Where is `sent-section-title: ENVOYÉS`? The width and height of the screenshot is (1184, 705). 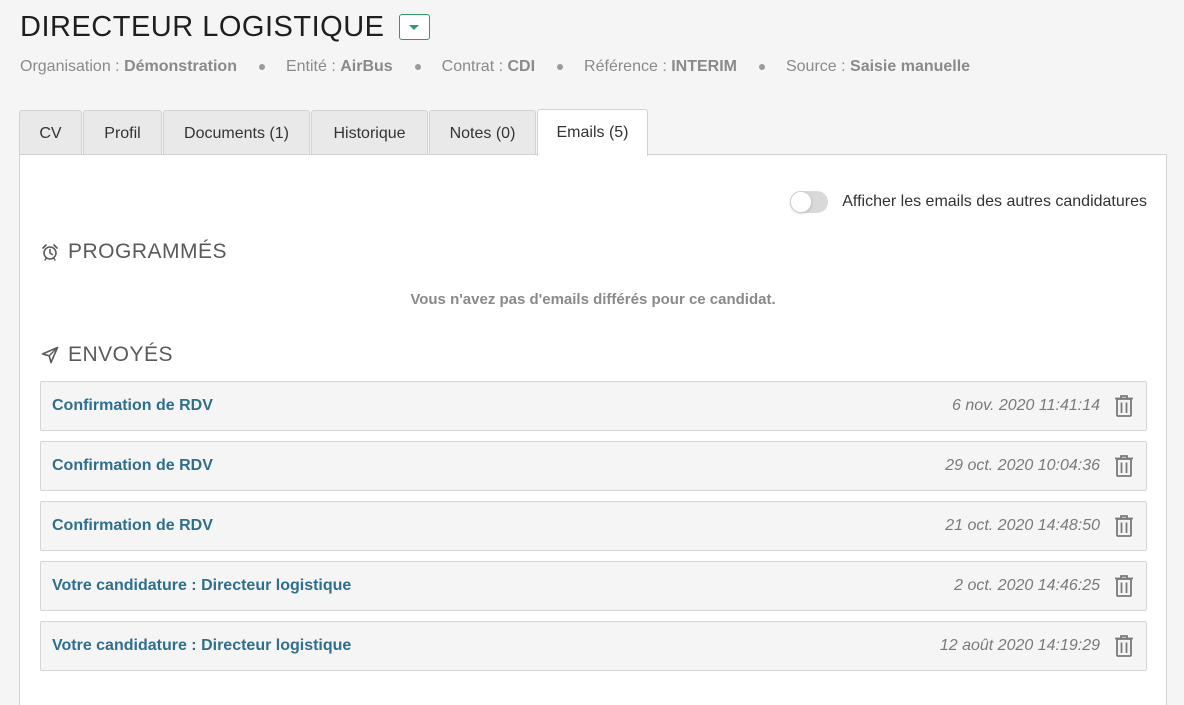 sent-section-title: ENVOYÉS is located at coordinates (107, 355).